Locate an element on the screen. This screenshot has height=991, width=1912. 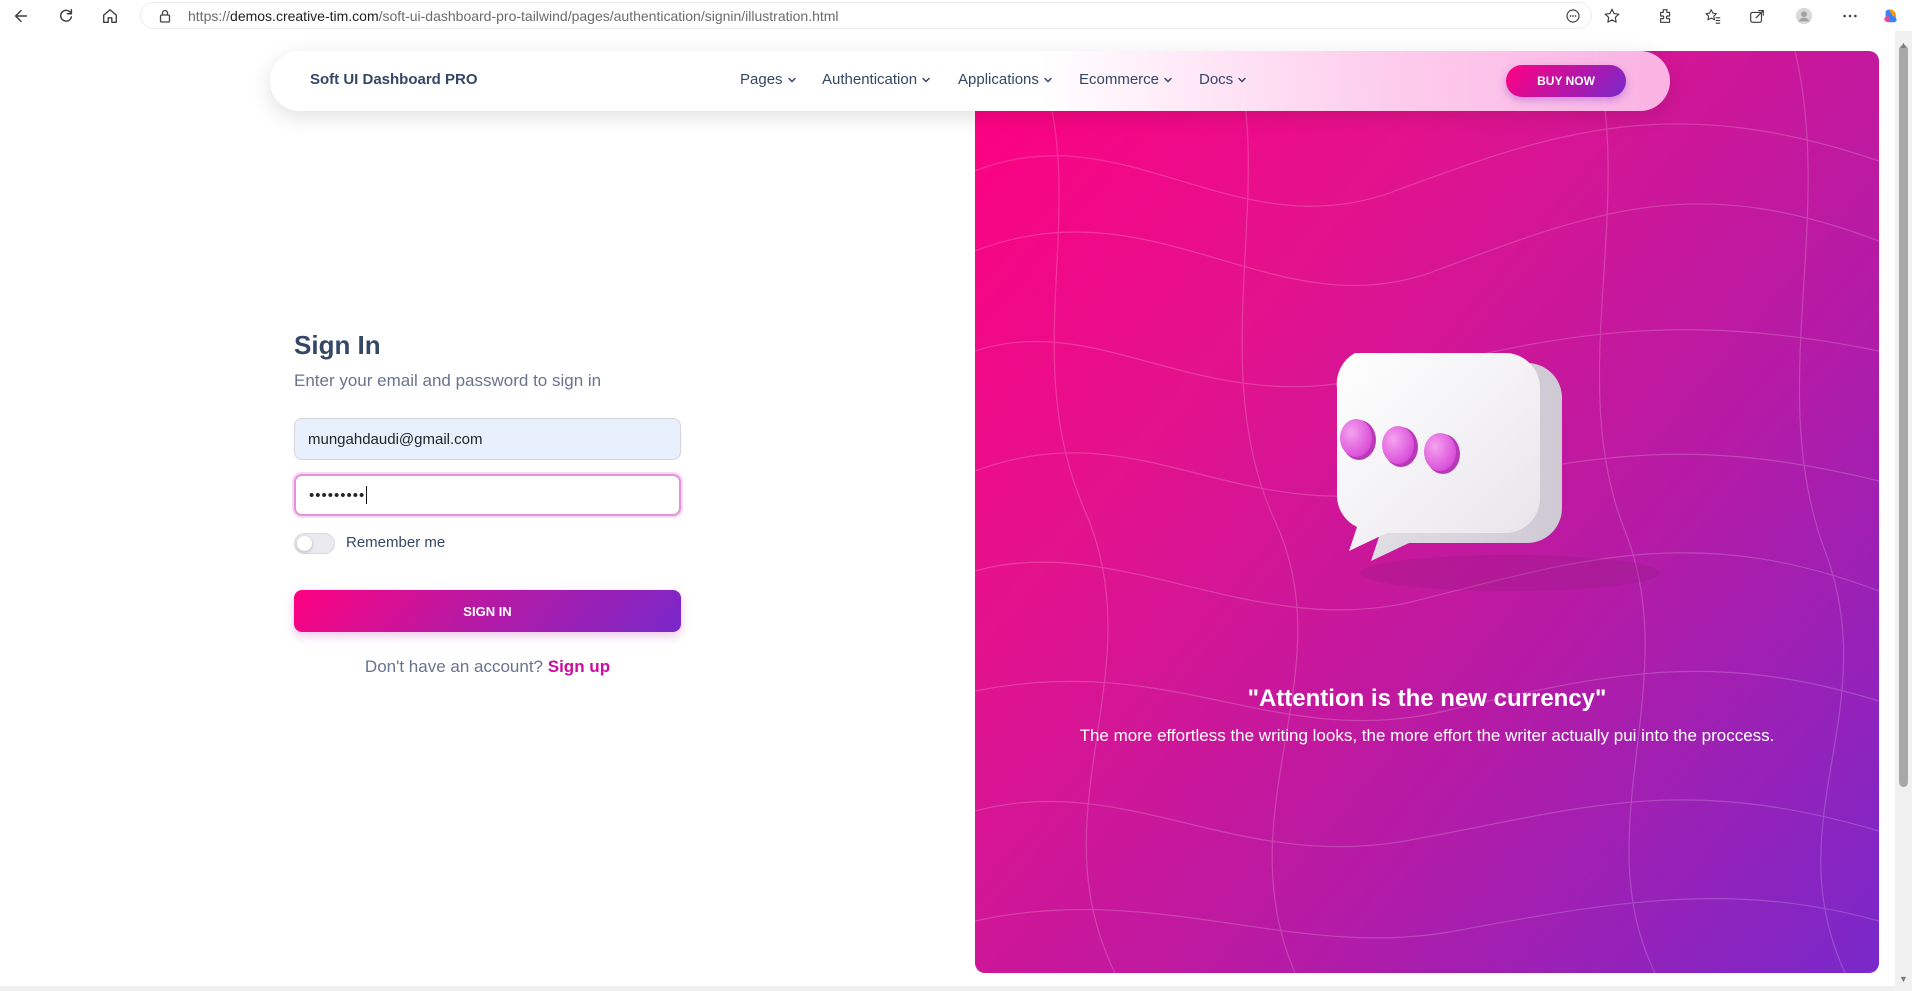
scroll-up-icon: ▲ is located at coordinates (1903, 44).